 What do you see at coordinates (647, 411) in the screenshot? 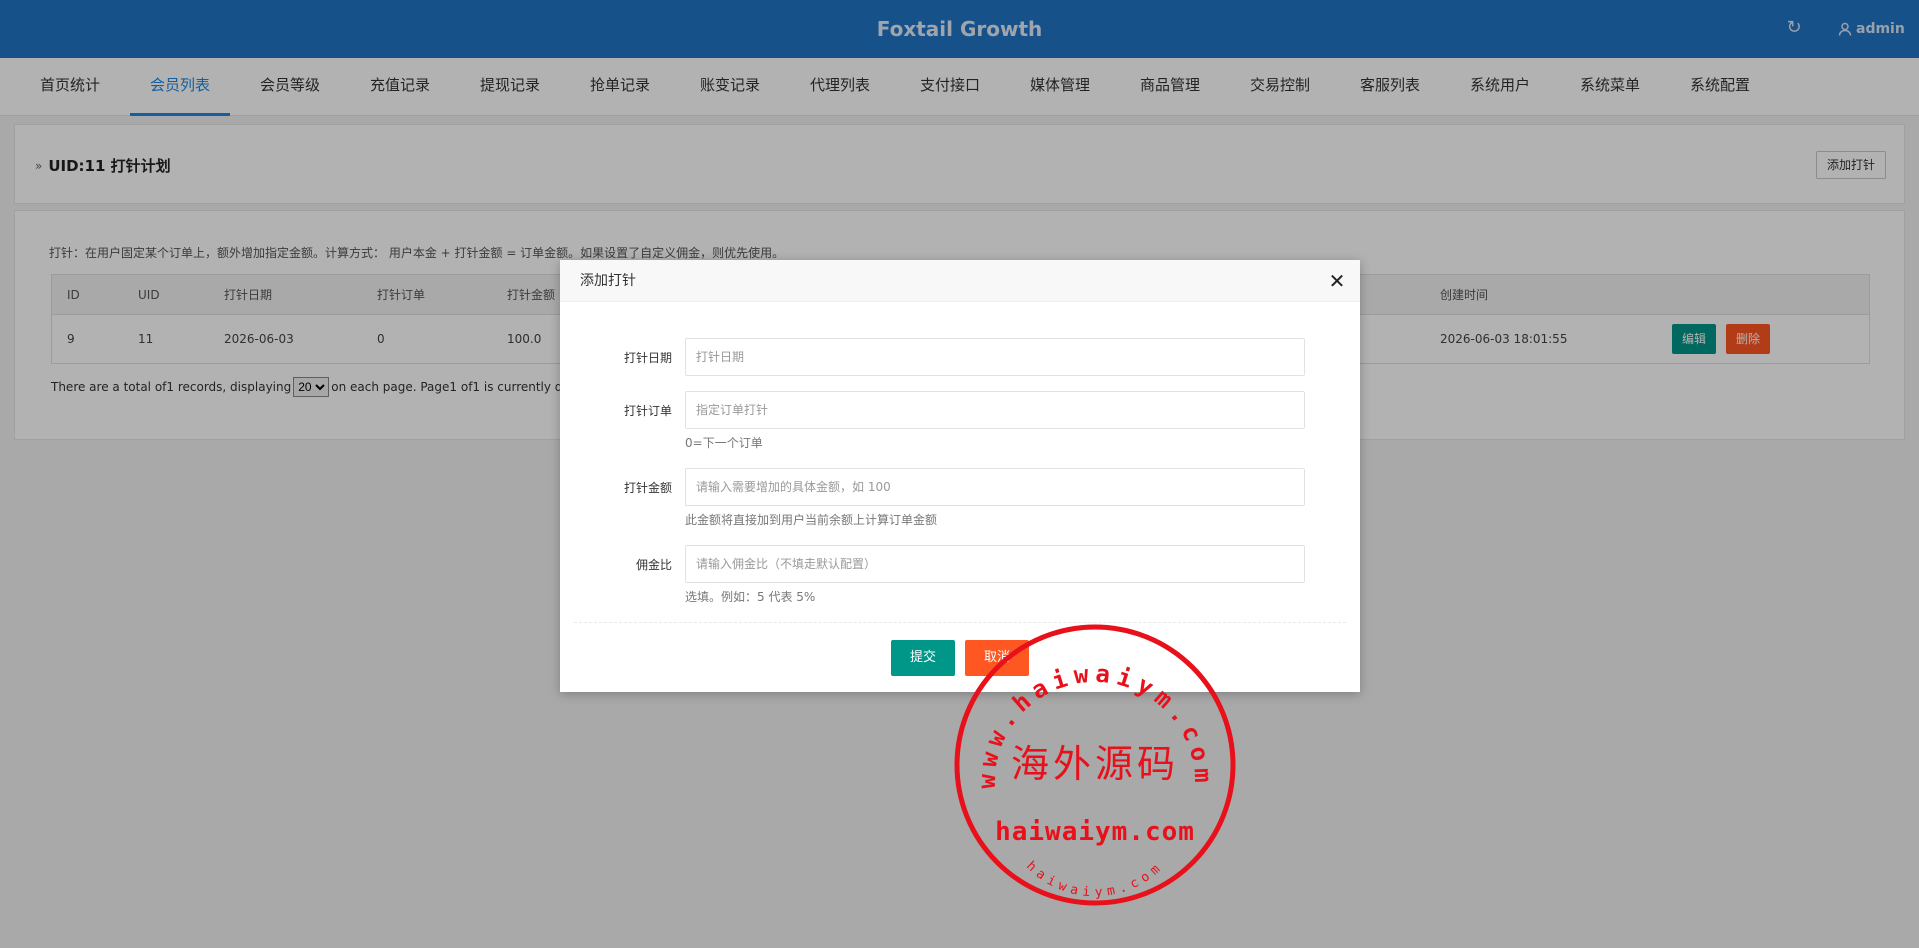
I see `order-label: 打针订单` at bounding box center [647, 411].